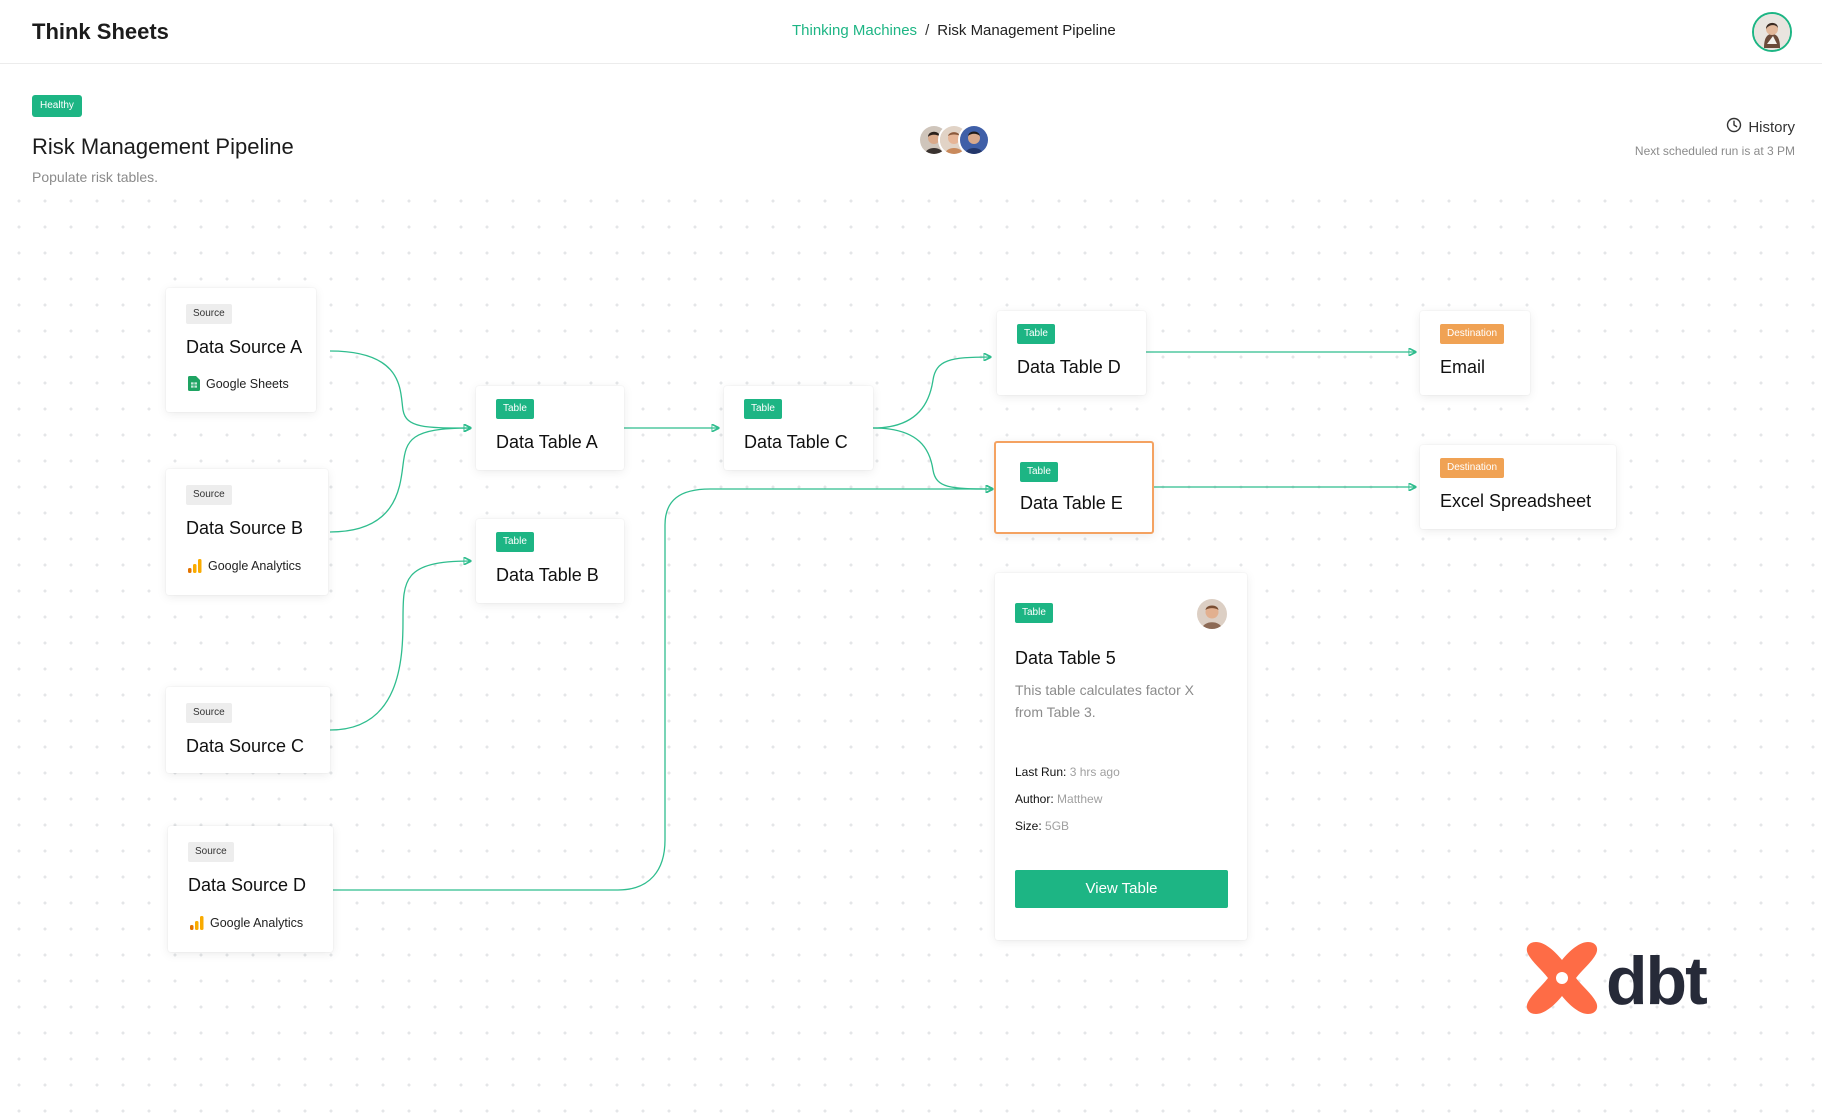 The image size is (1822, 1116). I want to click on node-data-table-b: Table Data Table B, so click(550, 561).